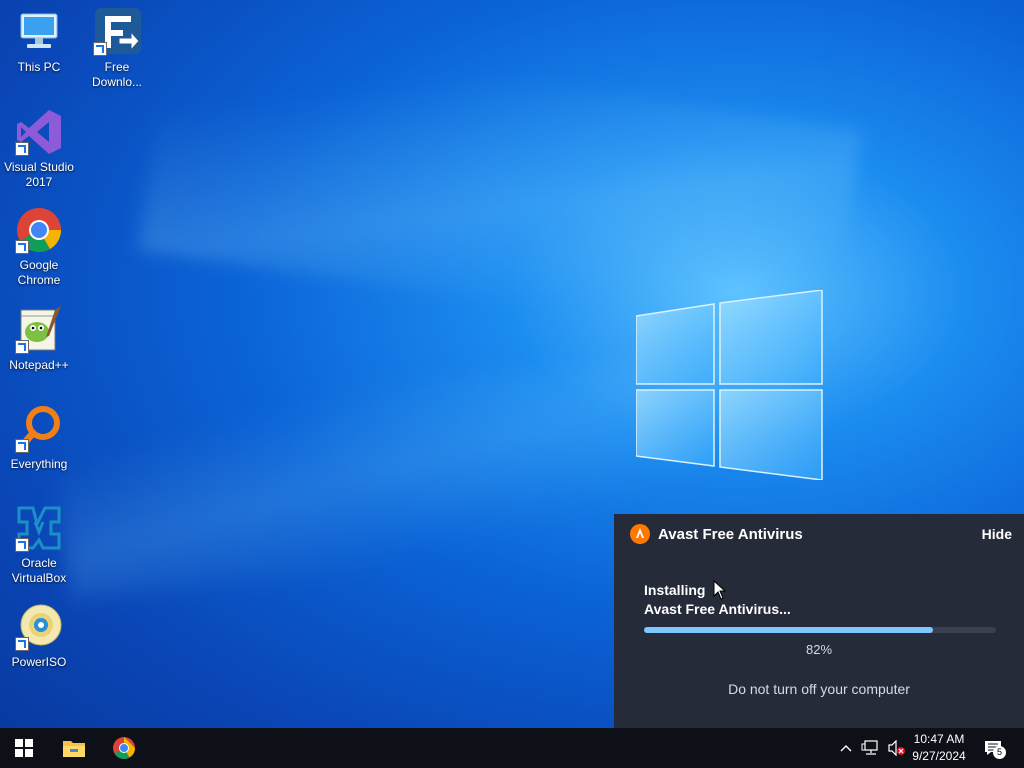 This screenshot has height=768, width=1024. What do you see at coordinates (39, 330) in the screenshot?
I see `notepadpp-icon` at bounding box center [39, 330].